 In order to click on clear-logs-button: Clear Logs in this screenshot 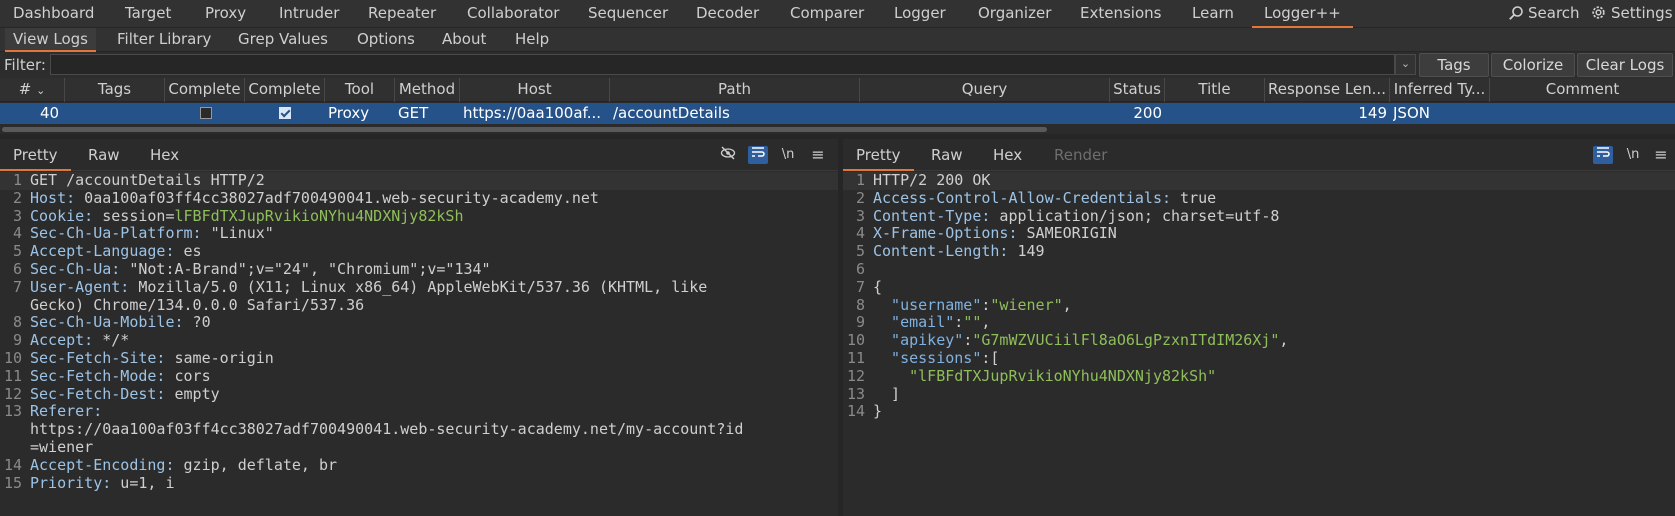, I will do `click(1625, 65)`.